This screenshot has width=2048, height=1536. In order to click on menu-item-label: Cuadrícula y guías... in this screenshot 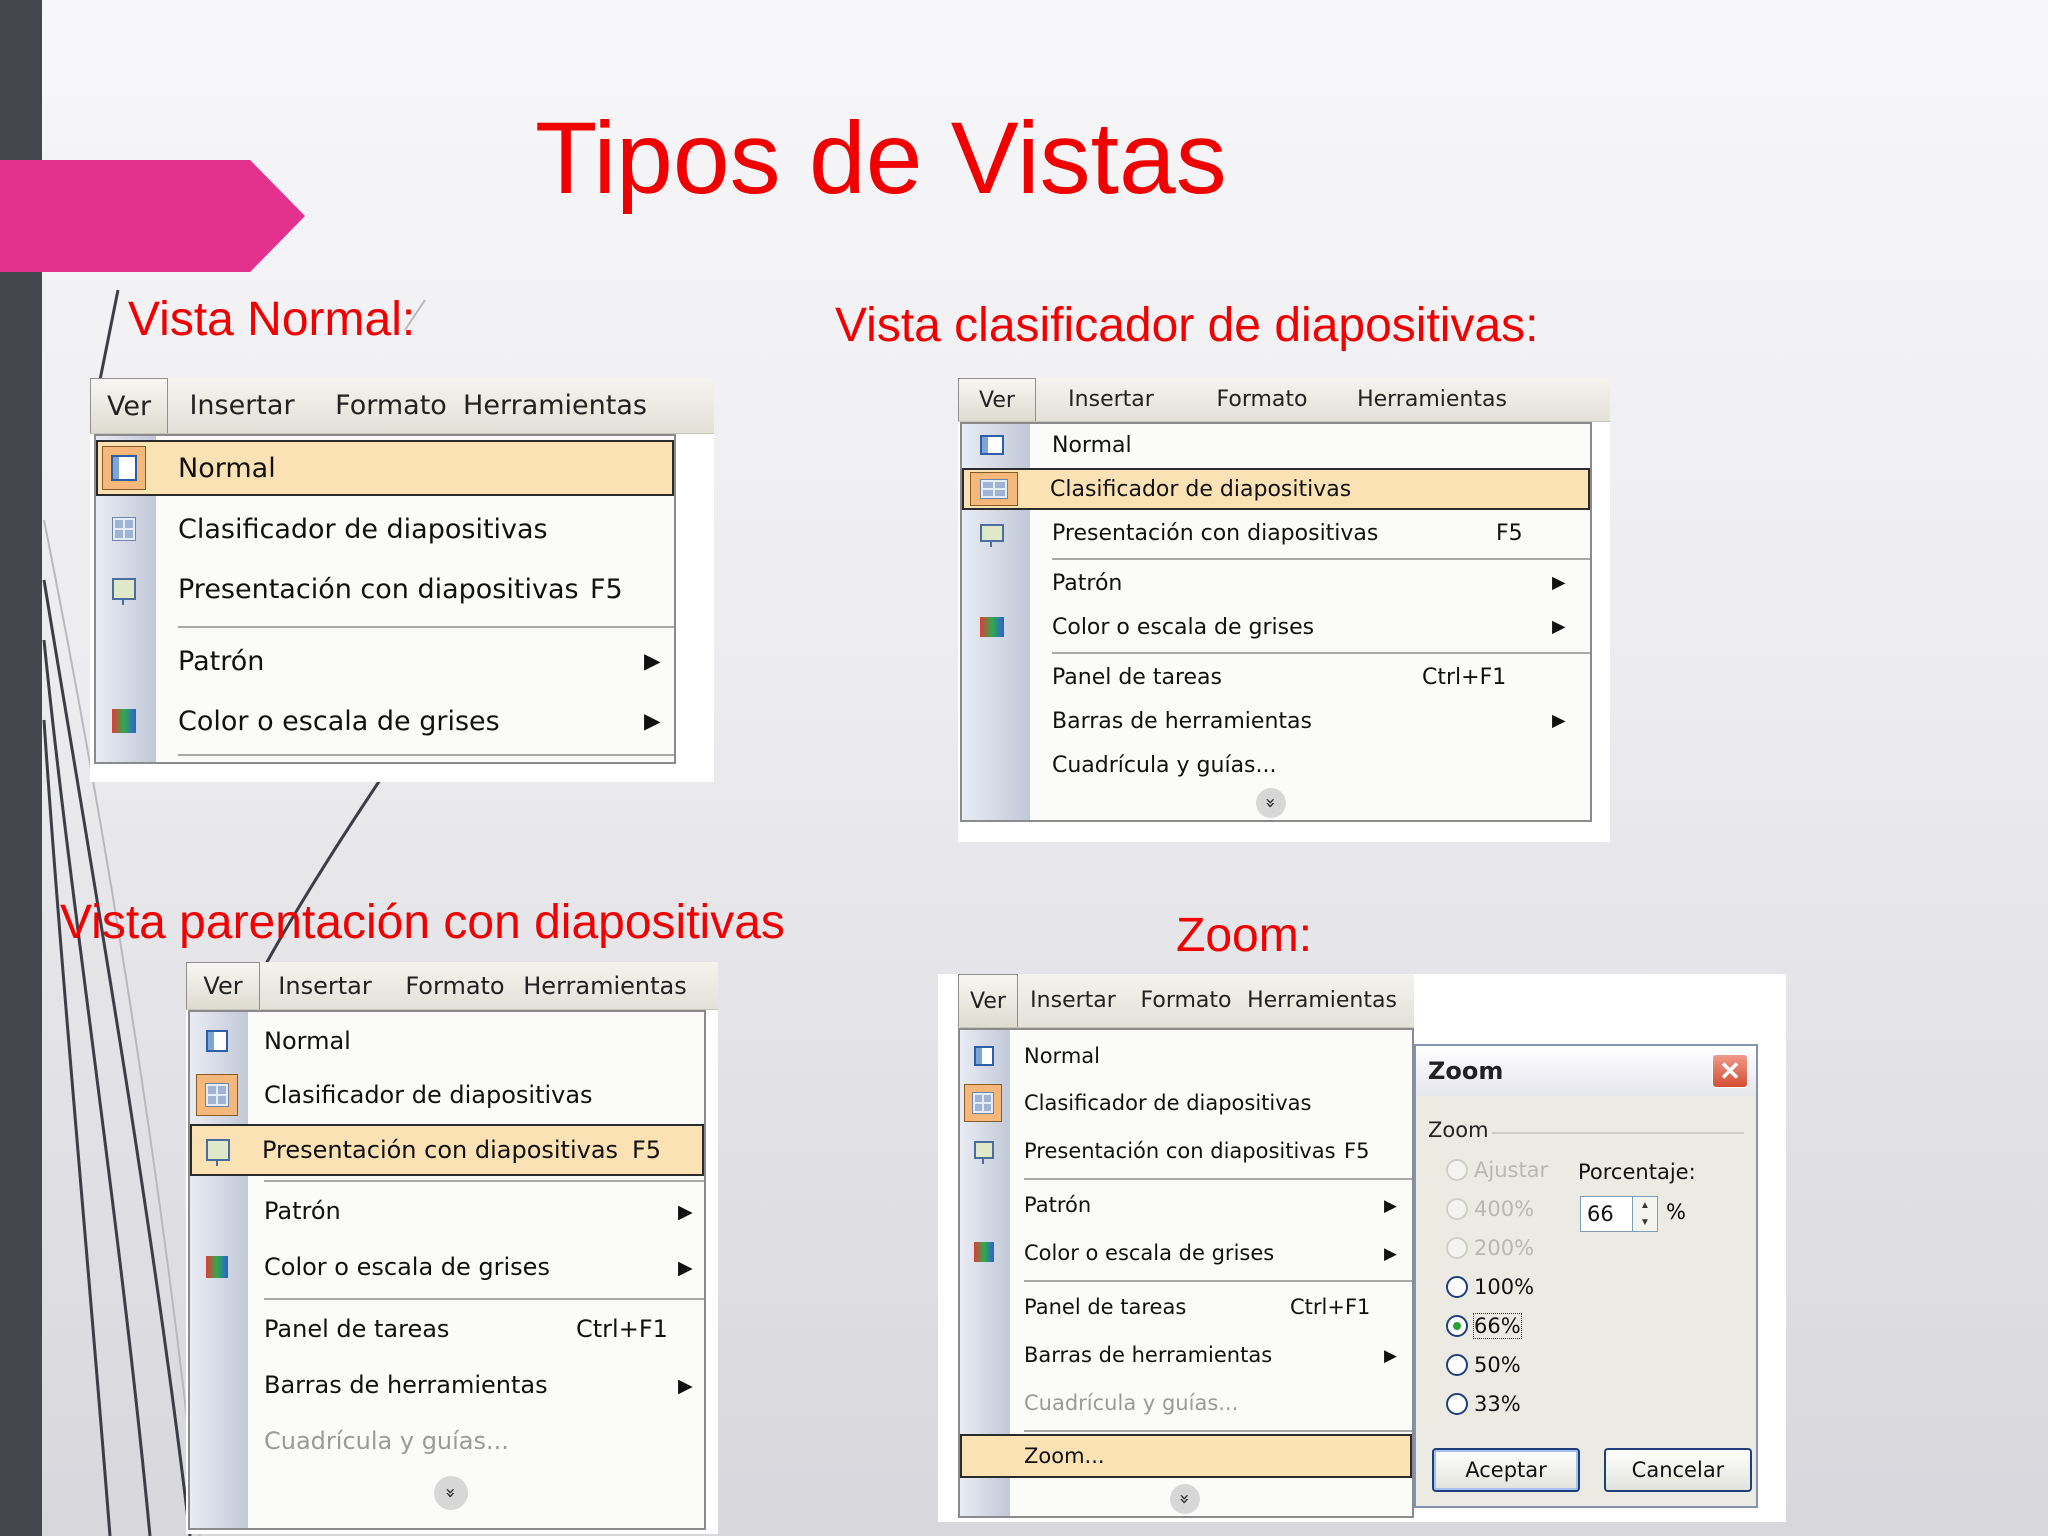, I will do `click(386, 1441)`.